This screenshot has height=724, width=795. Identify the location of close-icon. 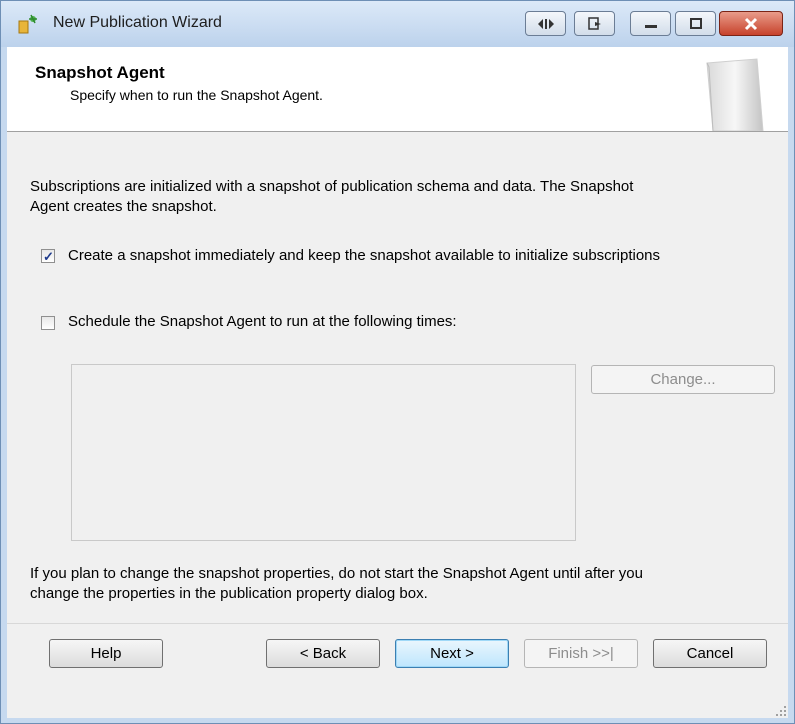
(751, 23).